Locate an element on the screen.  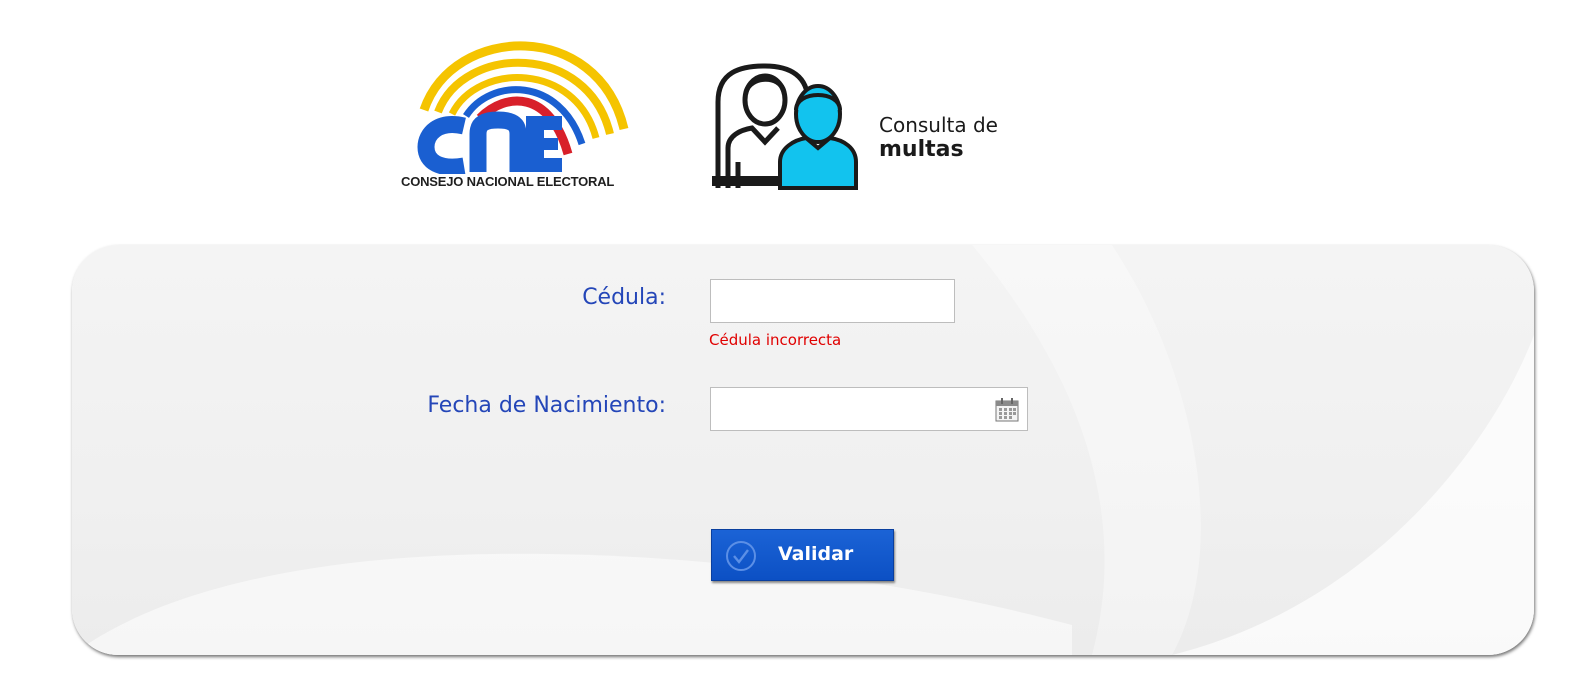
fecha-nacimiento-label: Fecha de Nacimiento: is located at coordinates (546, 405).